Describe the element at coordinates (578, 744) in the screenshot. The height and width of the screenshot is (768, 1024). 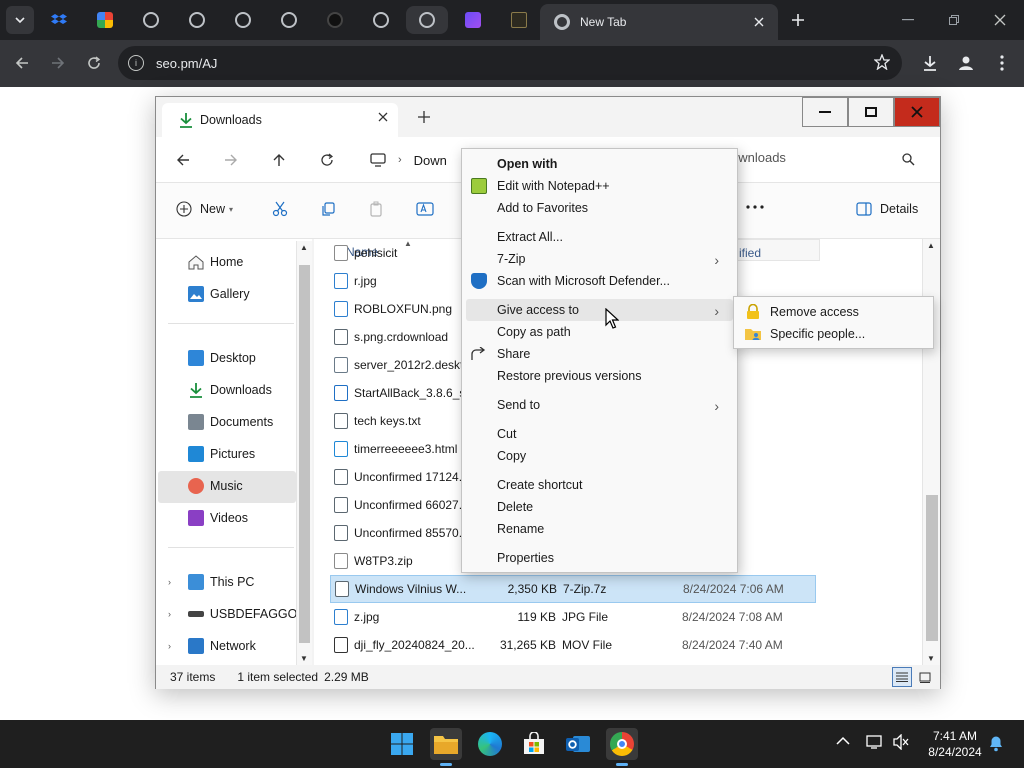
I see `taskbar-outlook` at that location.